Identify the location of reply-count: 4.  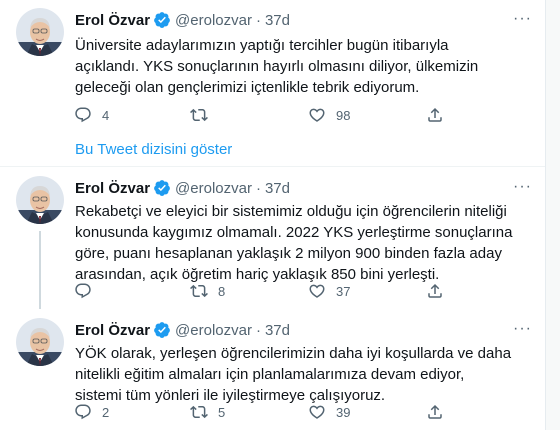
(106, 115).